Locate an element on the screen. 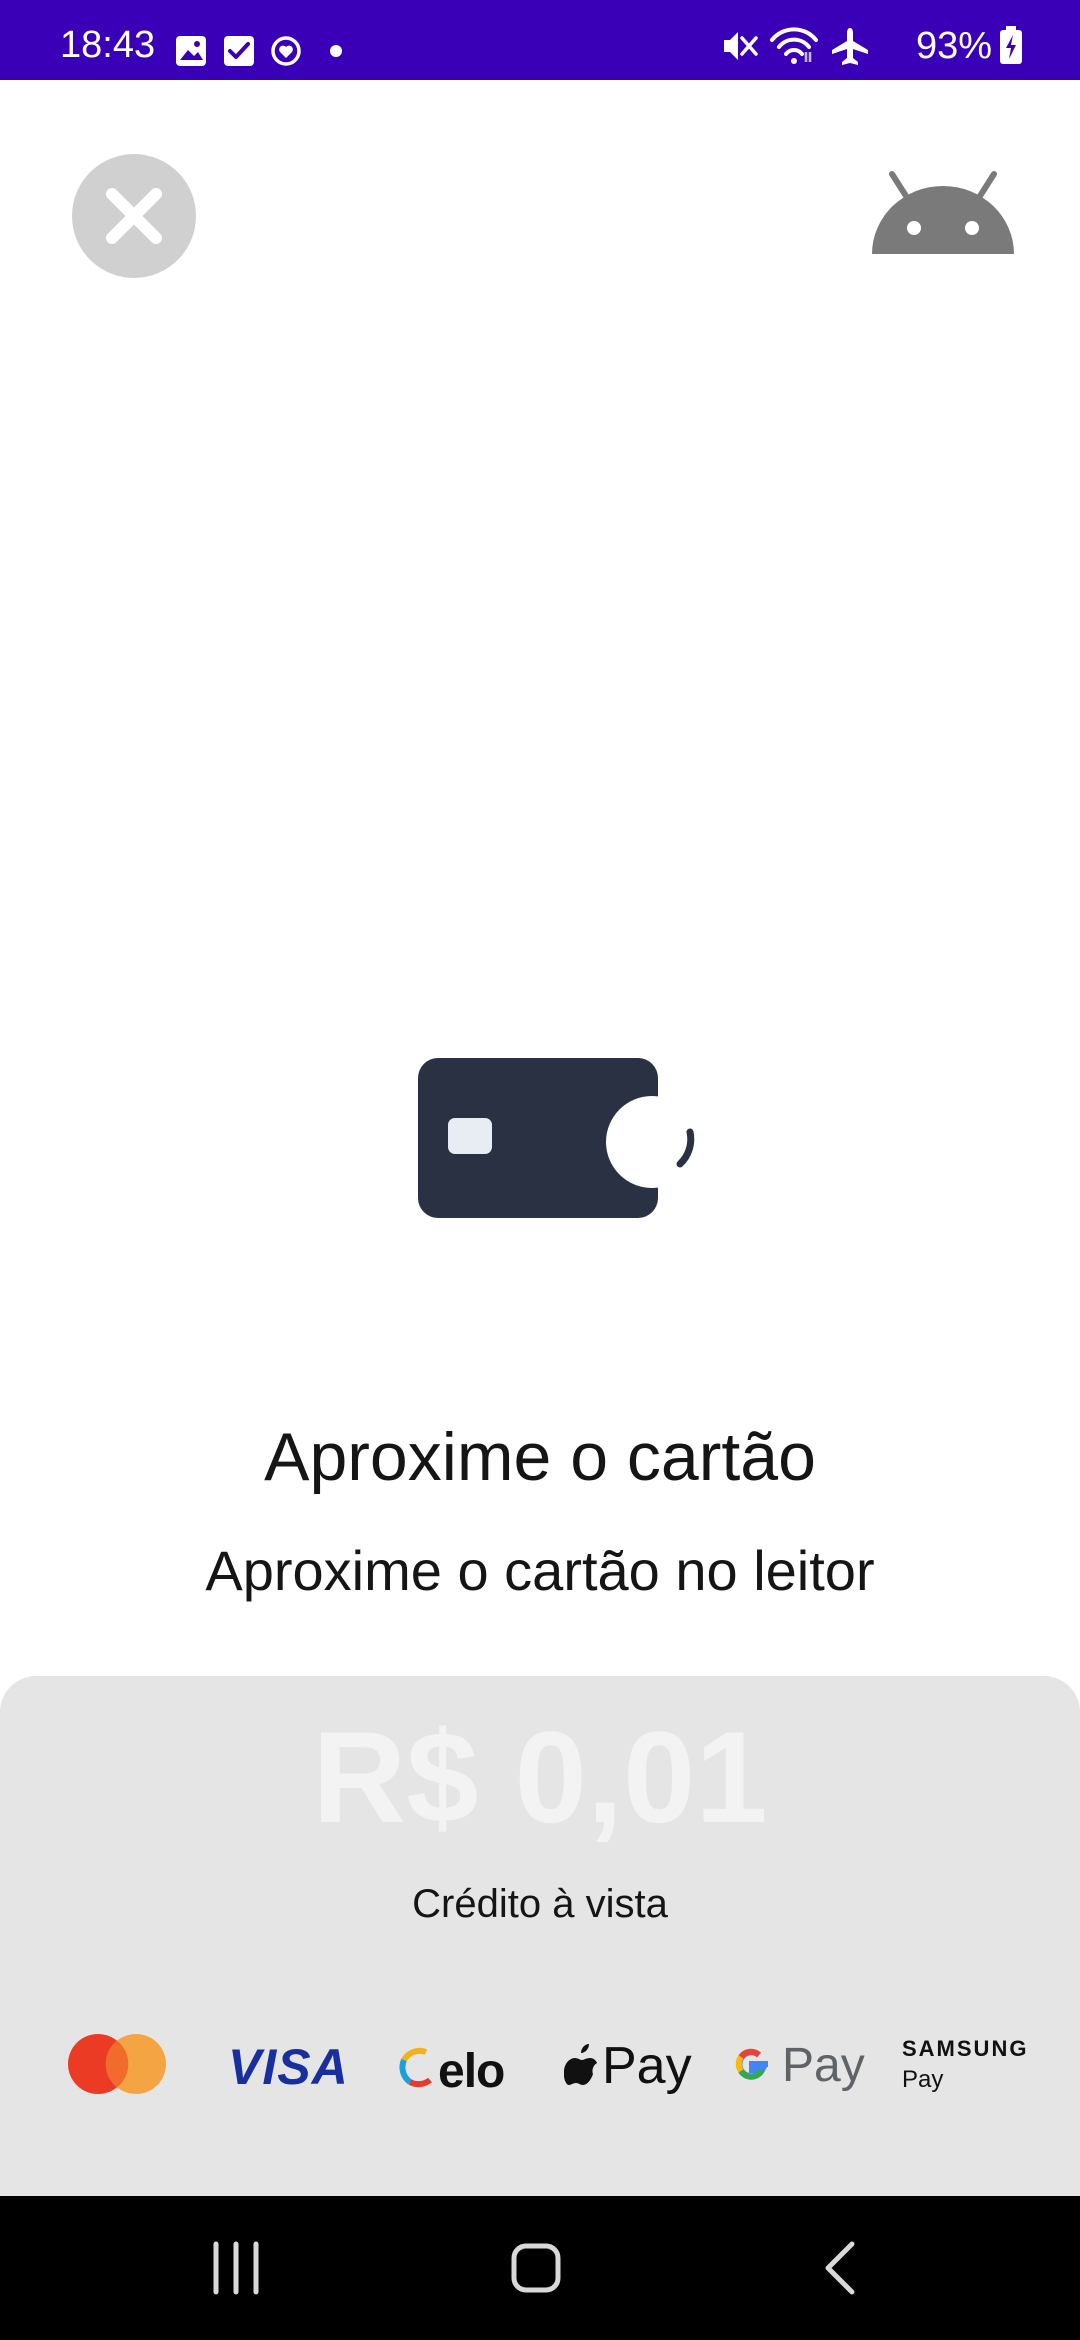  mastercard-logo is located at coordinates (117, 2087).